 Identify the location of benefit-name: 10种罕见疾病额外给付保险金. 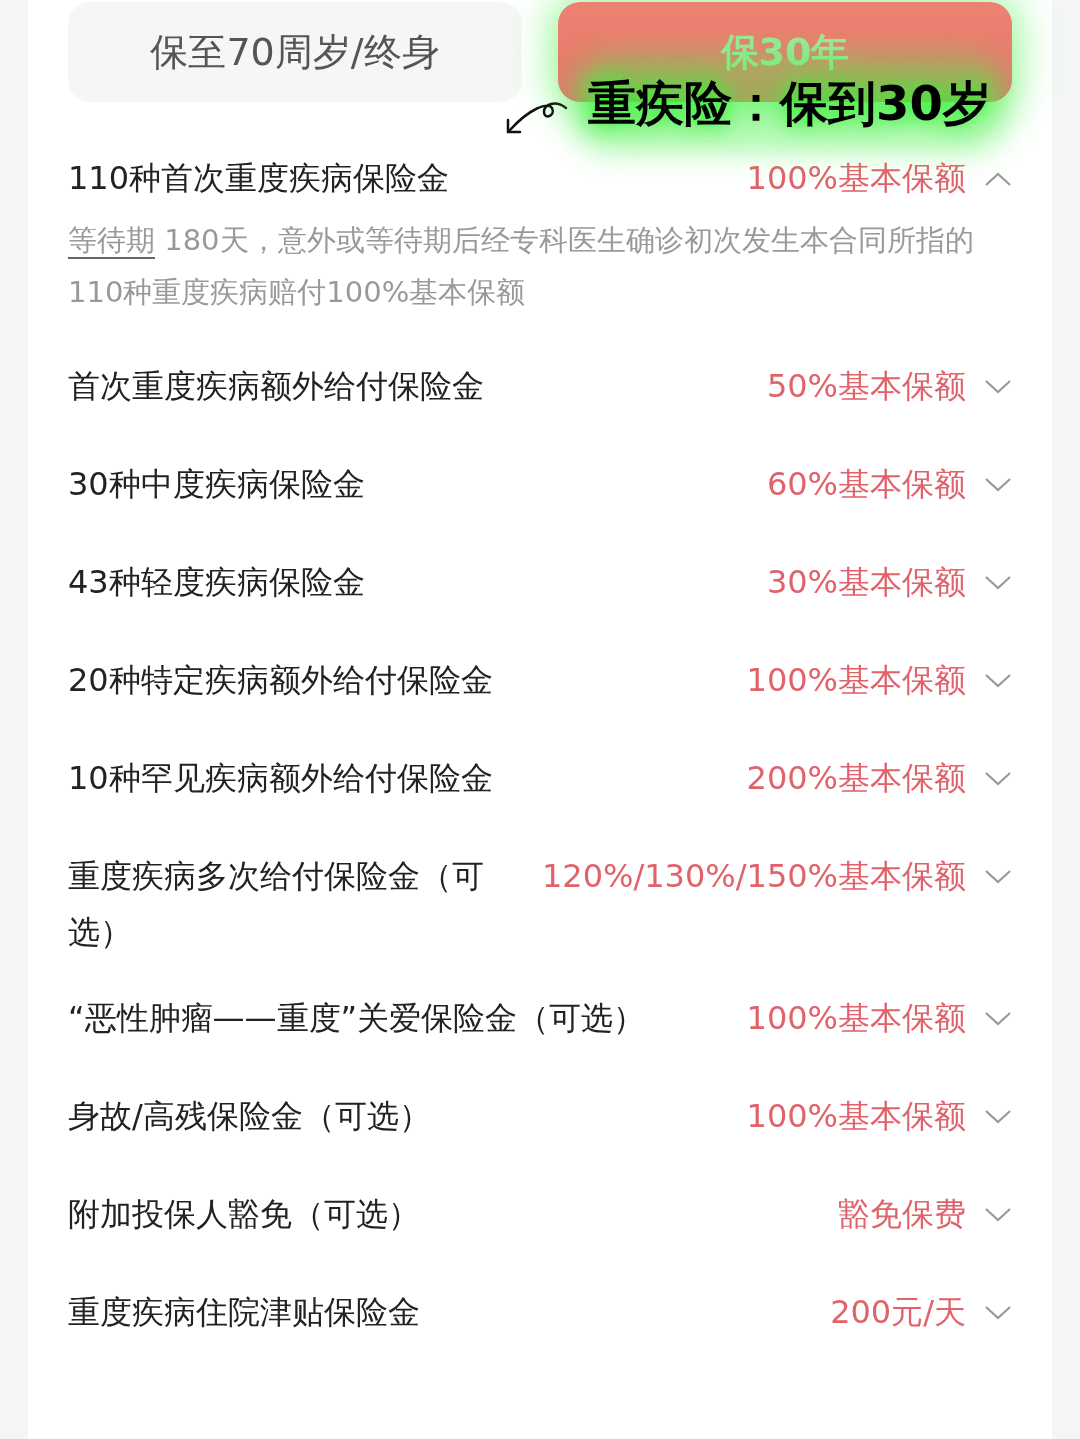
(281, 778).